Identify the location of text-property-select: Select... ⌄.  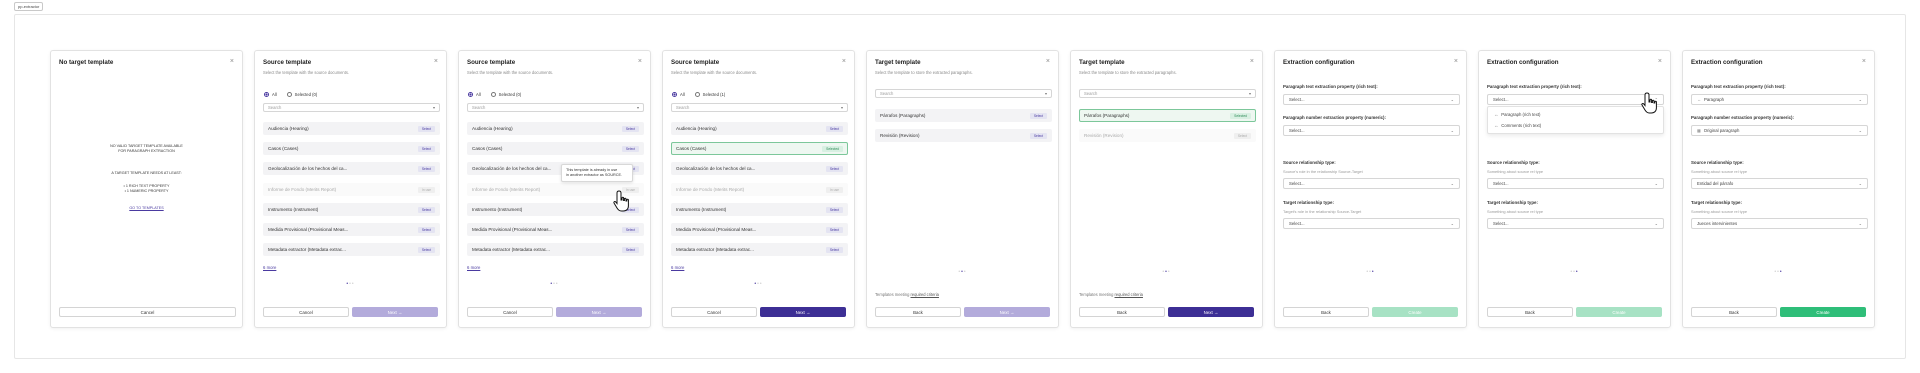
(1371, 99).